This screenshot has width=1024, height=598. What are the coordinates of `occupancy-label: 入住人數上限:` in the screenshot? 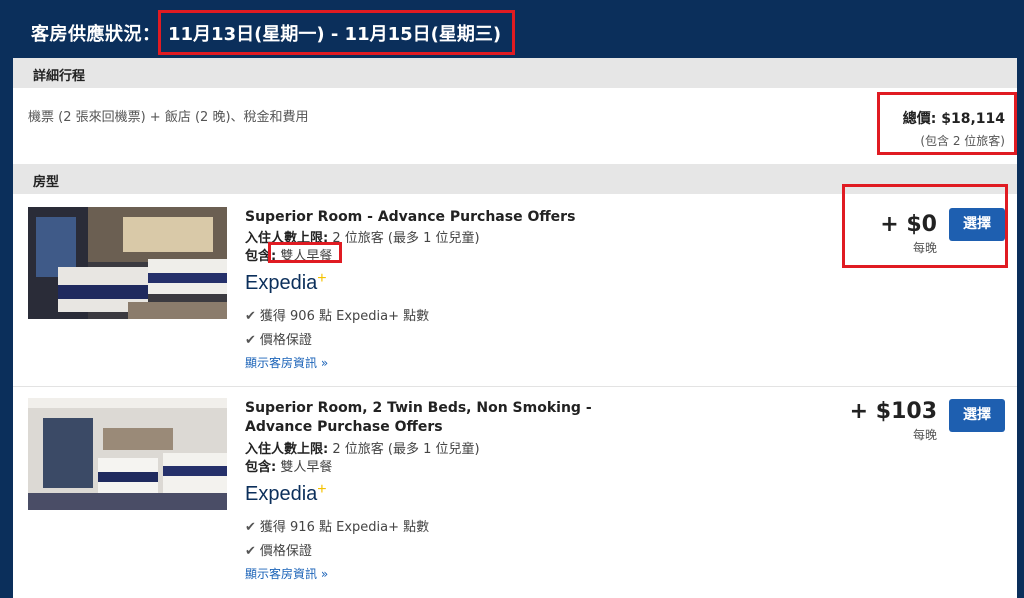 It's located at (287, 449).